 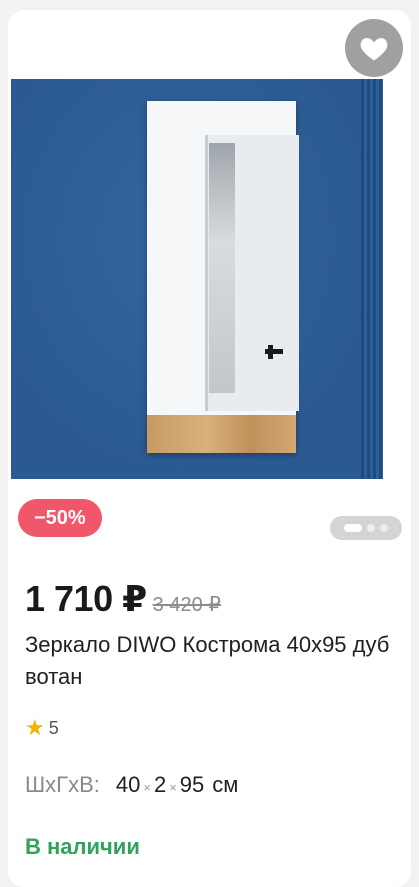 What do you see at coordinates (353, 528) in the screenshot?
I see `pagination-dot-active` at bounding box center [353, 528].